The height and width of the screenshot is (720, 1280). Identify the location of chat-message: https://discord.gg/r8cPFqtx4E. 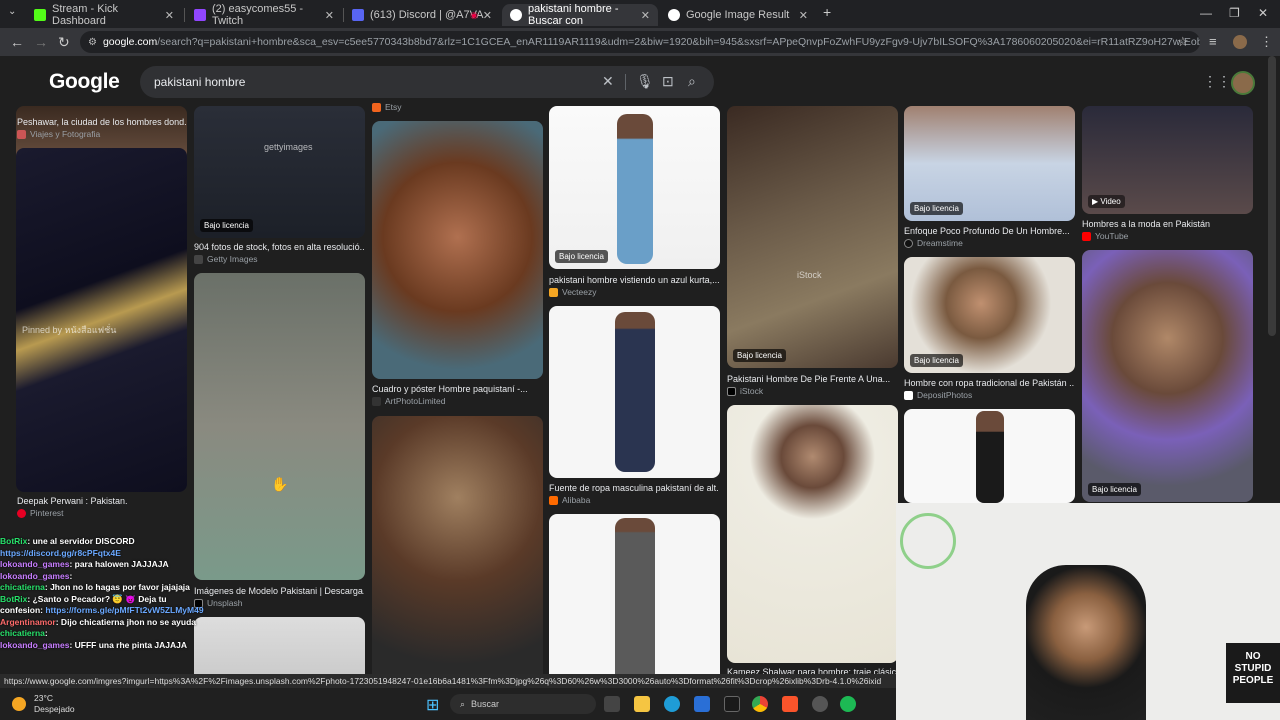
(60, 552).